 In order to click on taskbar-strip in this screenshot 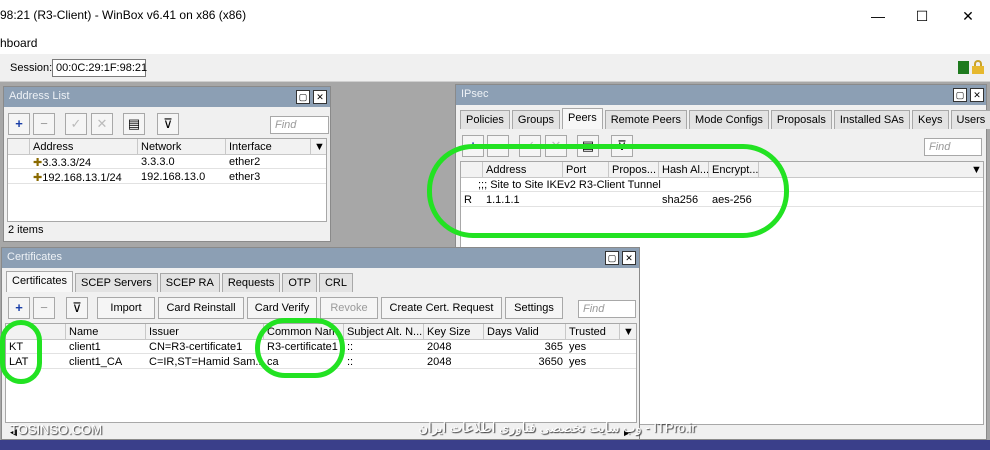, I will do `click(495, 445)`.